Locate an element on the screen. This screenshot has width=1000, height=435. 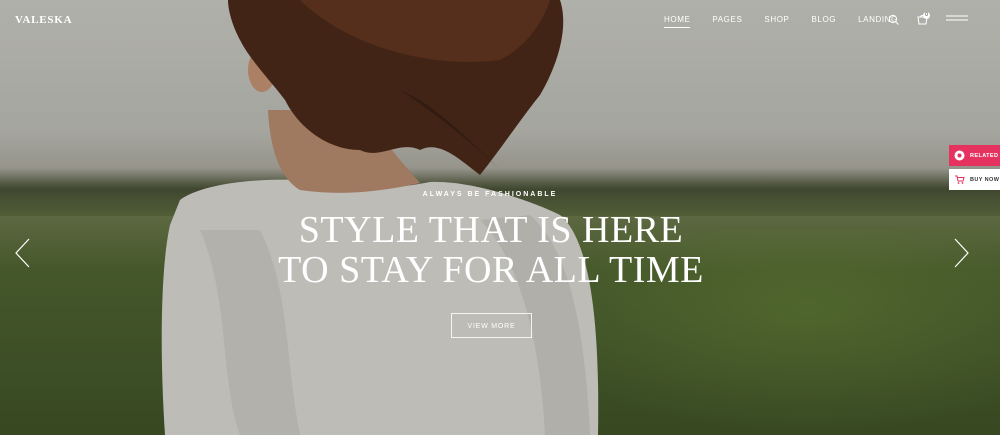
related-icon is located at coordinates (959, 155).